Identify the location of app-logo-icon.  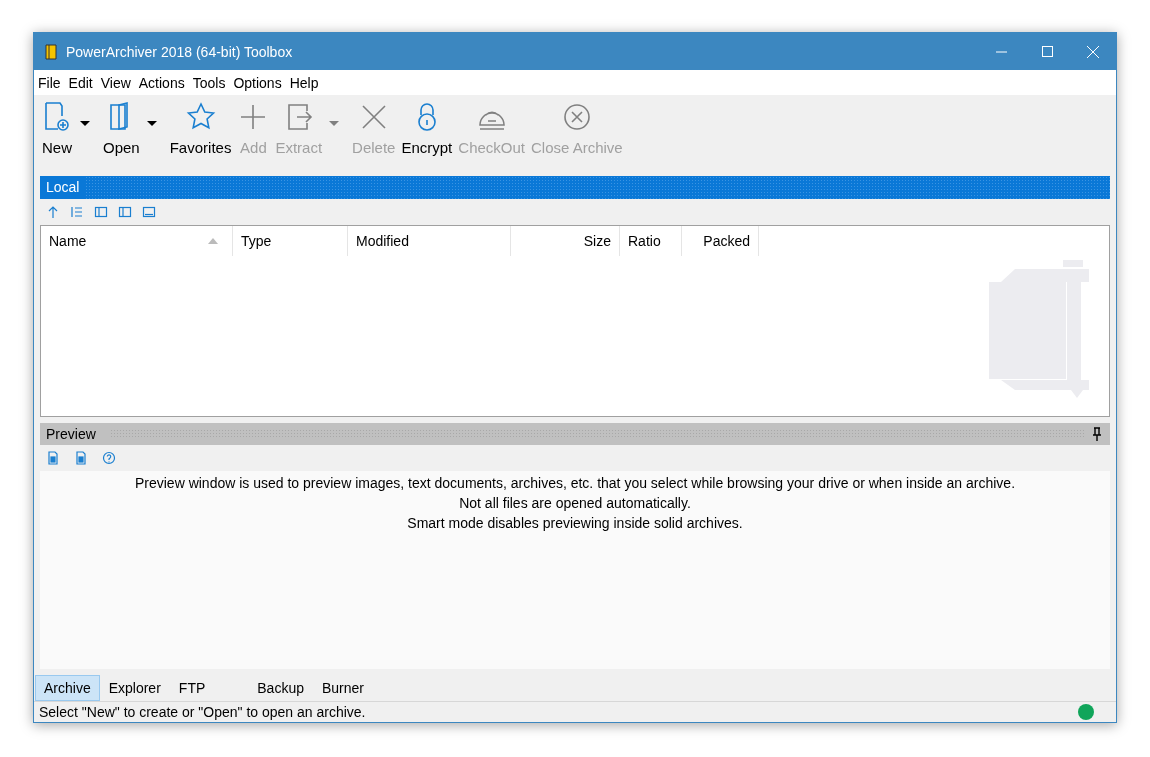
(51, 51).